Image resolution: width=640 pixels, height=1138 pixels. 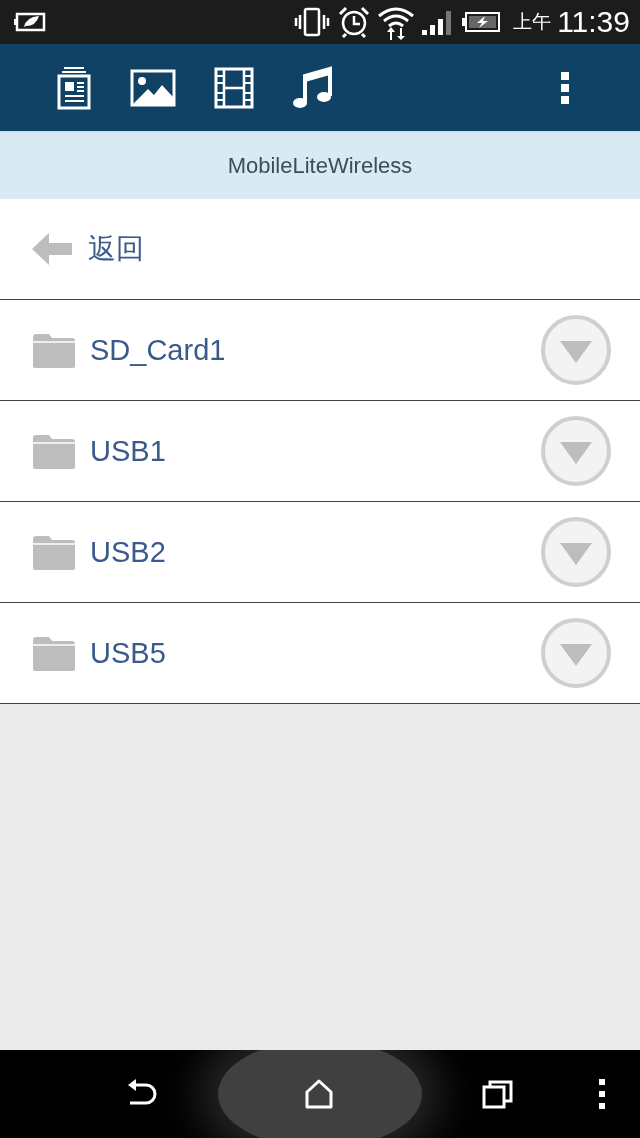 I want to click on recent-apps-icon, so click(x=498, y=1094).